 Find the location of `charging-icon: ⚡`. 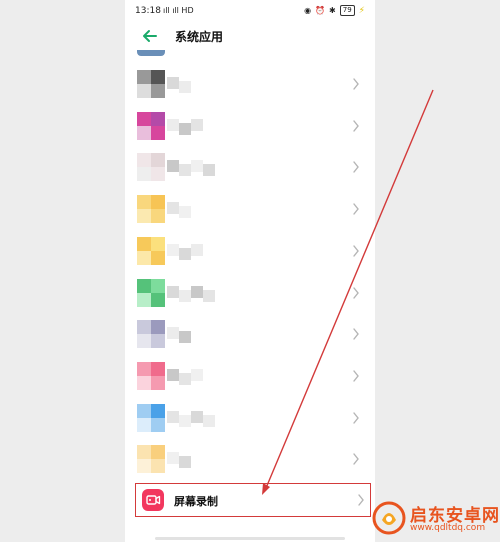

charging-icon: ⚡ is located at coordinates (361, 10).